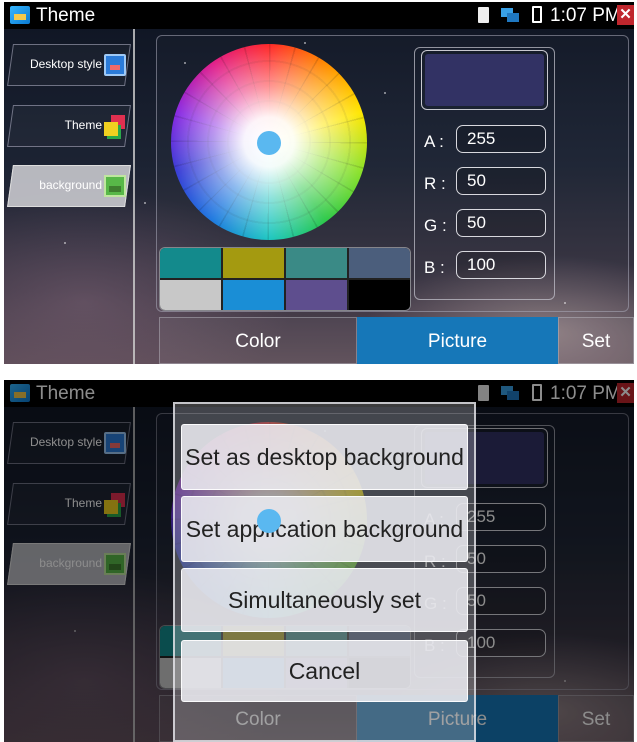 The width and height of the screenshot is (637, 742). Describe the element at coordinates (483, 15) in the screenshot. I see `sd-card-icon` at that location.